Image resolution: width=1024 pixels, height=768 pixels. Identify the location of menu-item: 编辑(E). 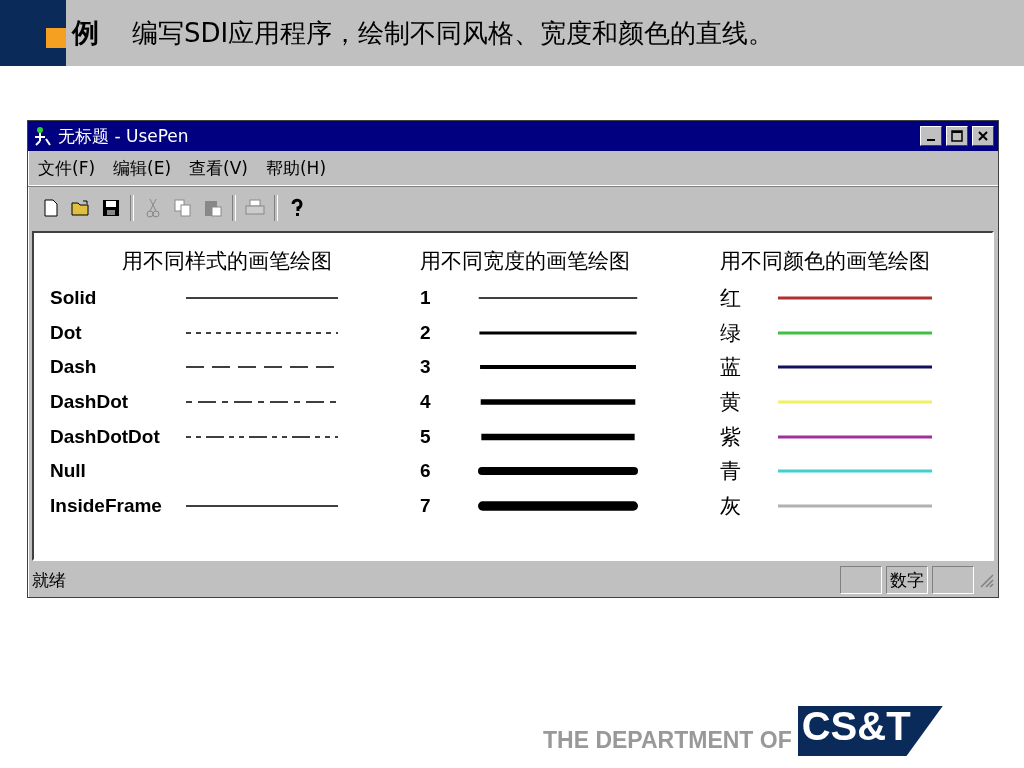
(142, 168).